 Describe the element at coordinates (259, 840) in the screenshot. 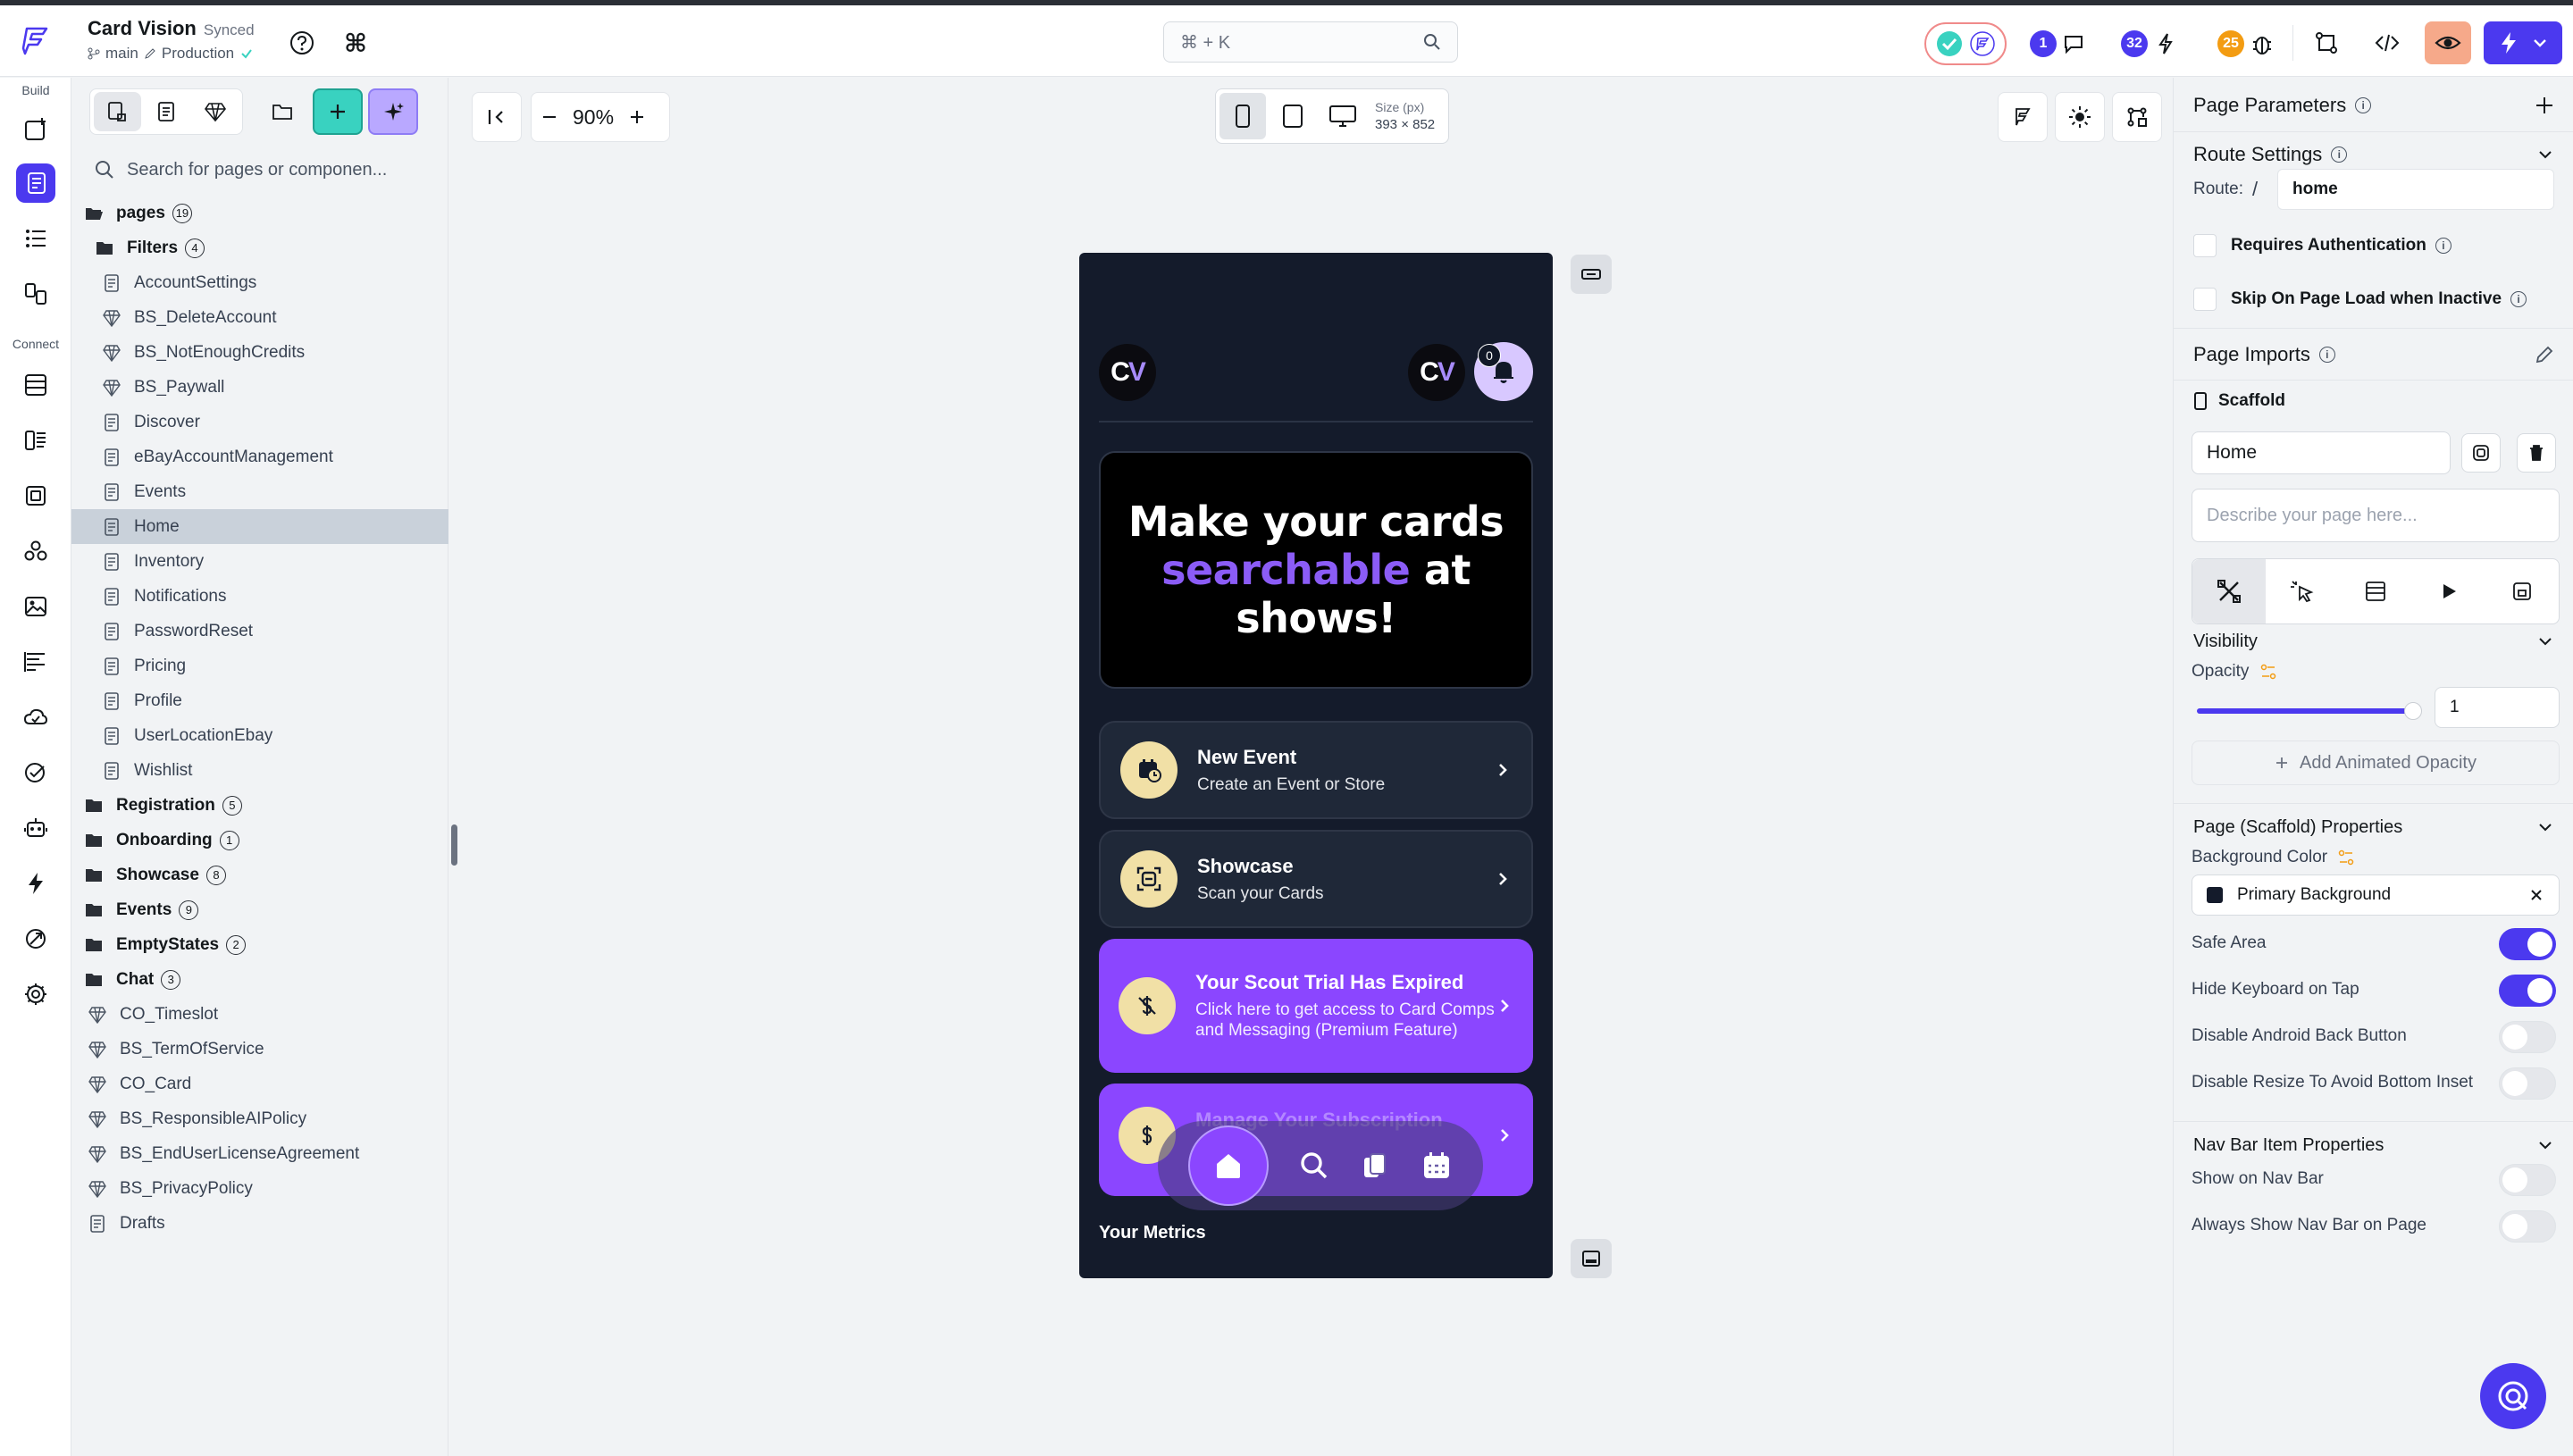

I see `tree-folder: Onboarding 1` at that location.